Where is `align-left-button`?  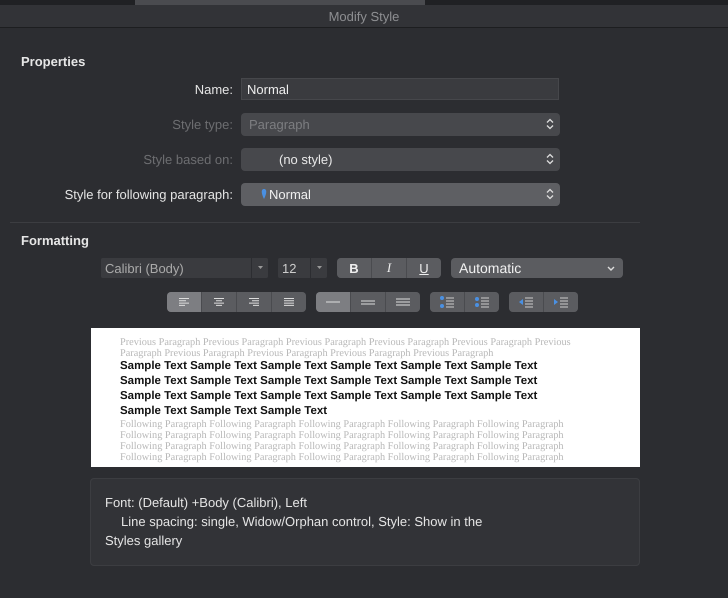 align-left-button is located at coordinates (184, 302).